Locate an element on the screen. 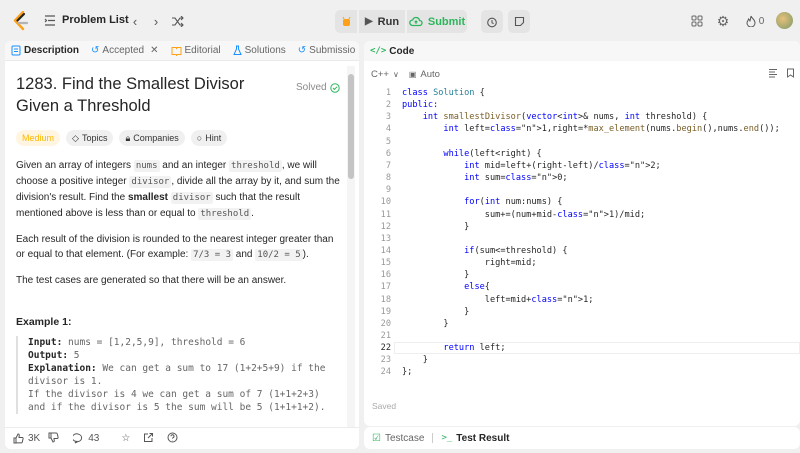 The height and width of the screenshot is (453, 800). tab-code: Code is located at coordinates (401, 51).